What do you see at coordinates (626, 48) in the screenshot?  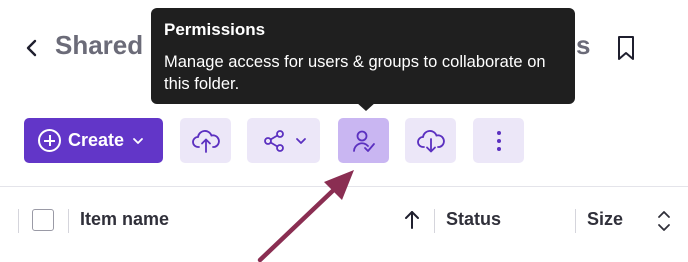 I see `bookmark-icon` at bounding box center [626, 48].